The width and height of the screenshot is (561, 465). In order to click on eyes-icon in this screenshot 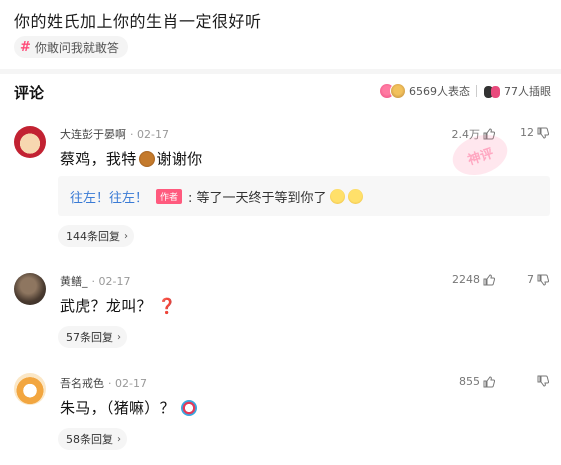, I will do `click(492, 91)`.